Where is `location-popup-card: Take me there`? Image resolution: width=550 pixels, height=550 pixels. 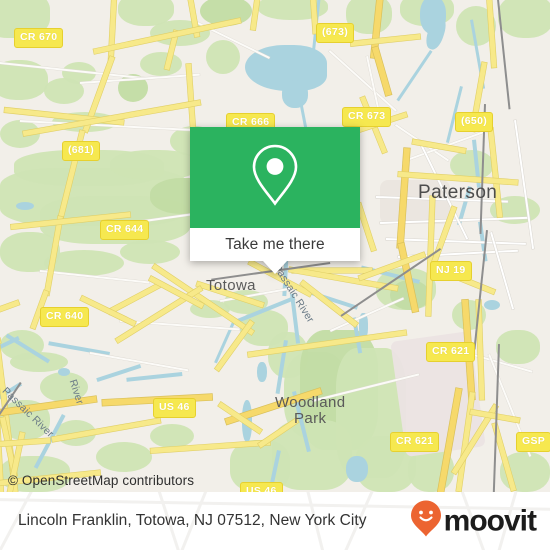
location-popup-card: Take me there is located at coordinates (275, 200).